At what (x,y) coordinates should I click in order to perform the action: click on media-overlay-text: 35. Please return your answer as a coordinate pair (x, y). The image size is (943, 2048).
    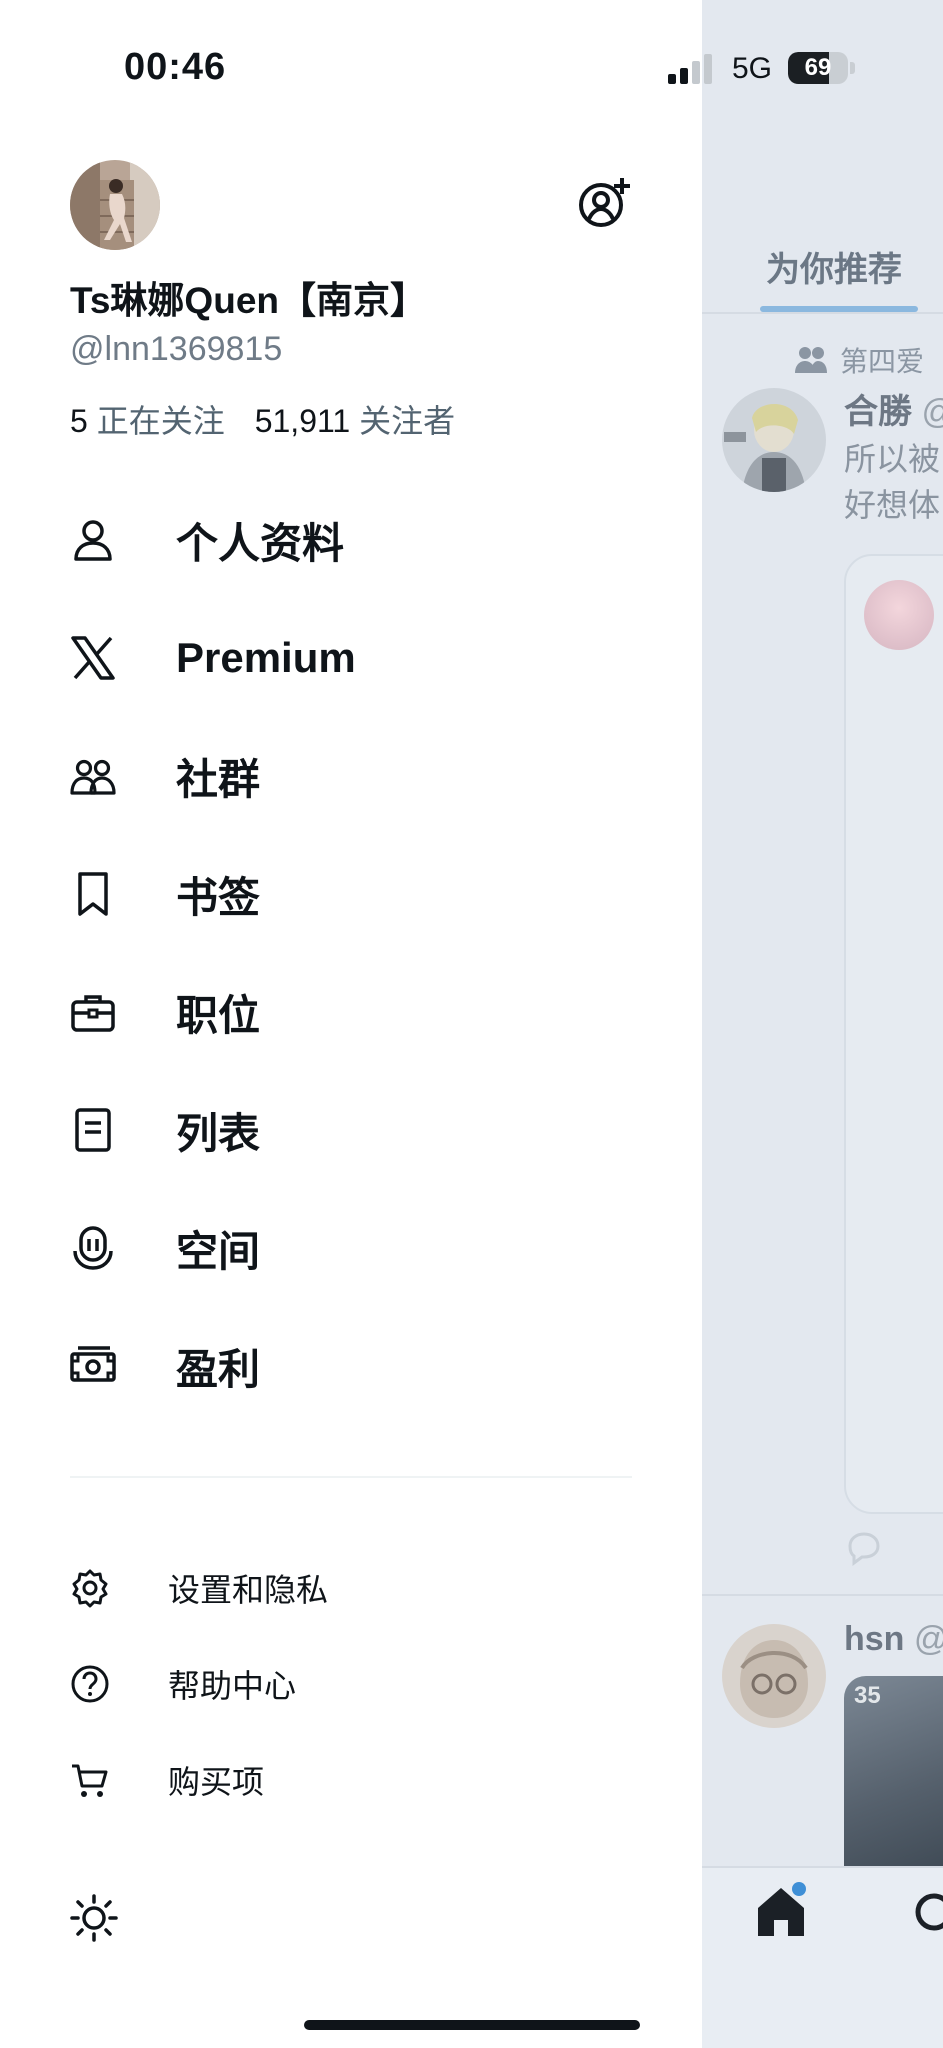
    Looking at the image, I should click on (867, 1695).